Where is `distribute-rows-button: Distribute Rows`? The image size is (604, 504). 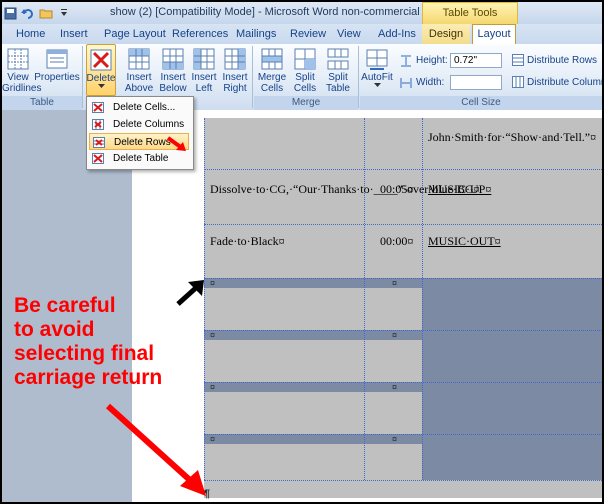 distribute-rows-button: Distribute Rows is located at coordinates (554, 60).